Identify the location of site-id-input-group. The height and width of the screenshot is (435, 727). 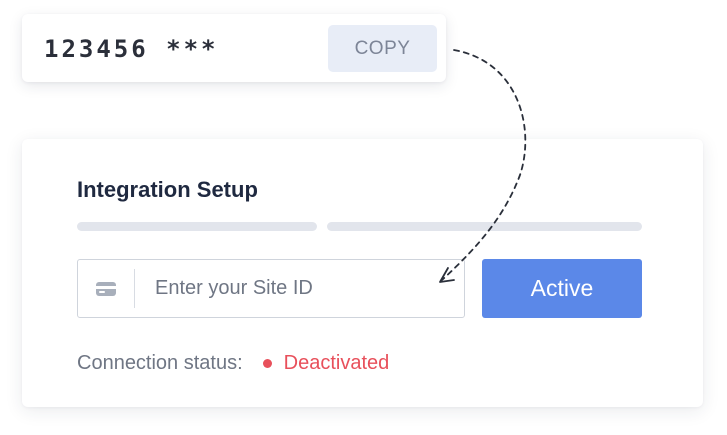
(271, 288).